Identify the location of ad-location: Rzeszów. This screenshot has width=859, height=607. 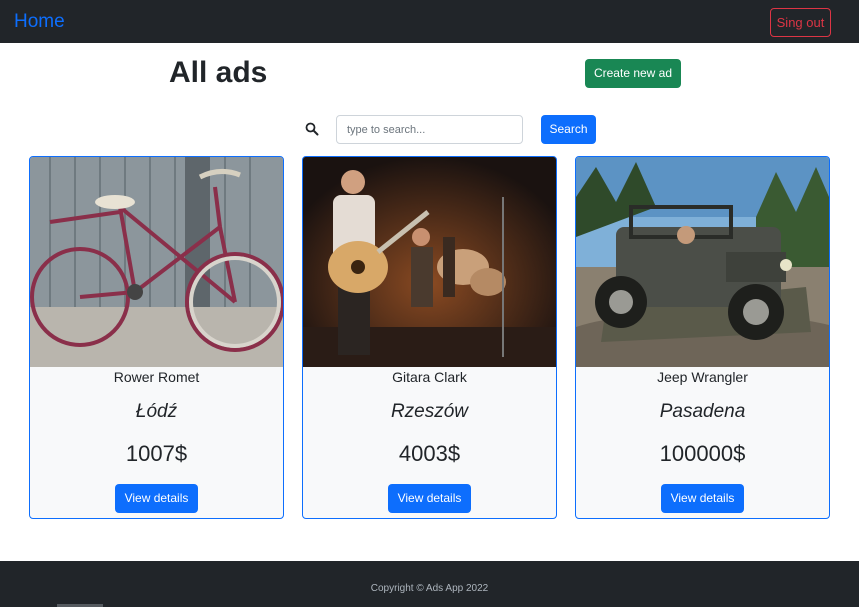
(429, 411).